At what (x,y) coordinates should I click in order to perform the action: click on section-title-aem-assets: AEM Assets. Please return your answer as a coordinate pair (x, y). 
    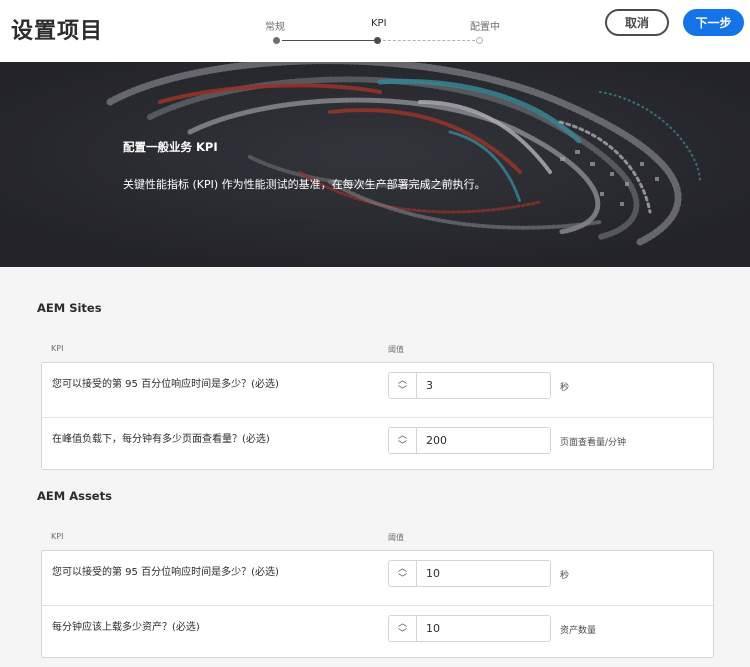
    Looking at the image, I should click on (74, 496).